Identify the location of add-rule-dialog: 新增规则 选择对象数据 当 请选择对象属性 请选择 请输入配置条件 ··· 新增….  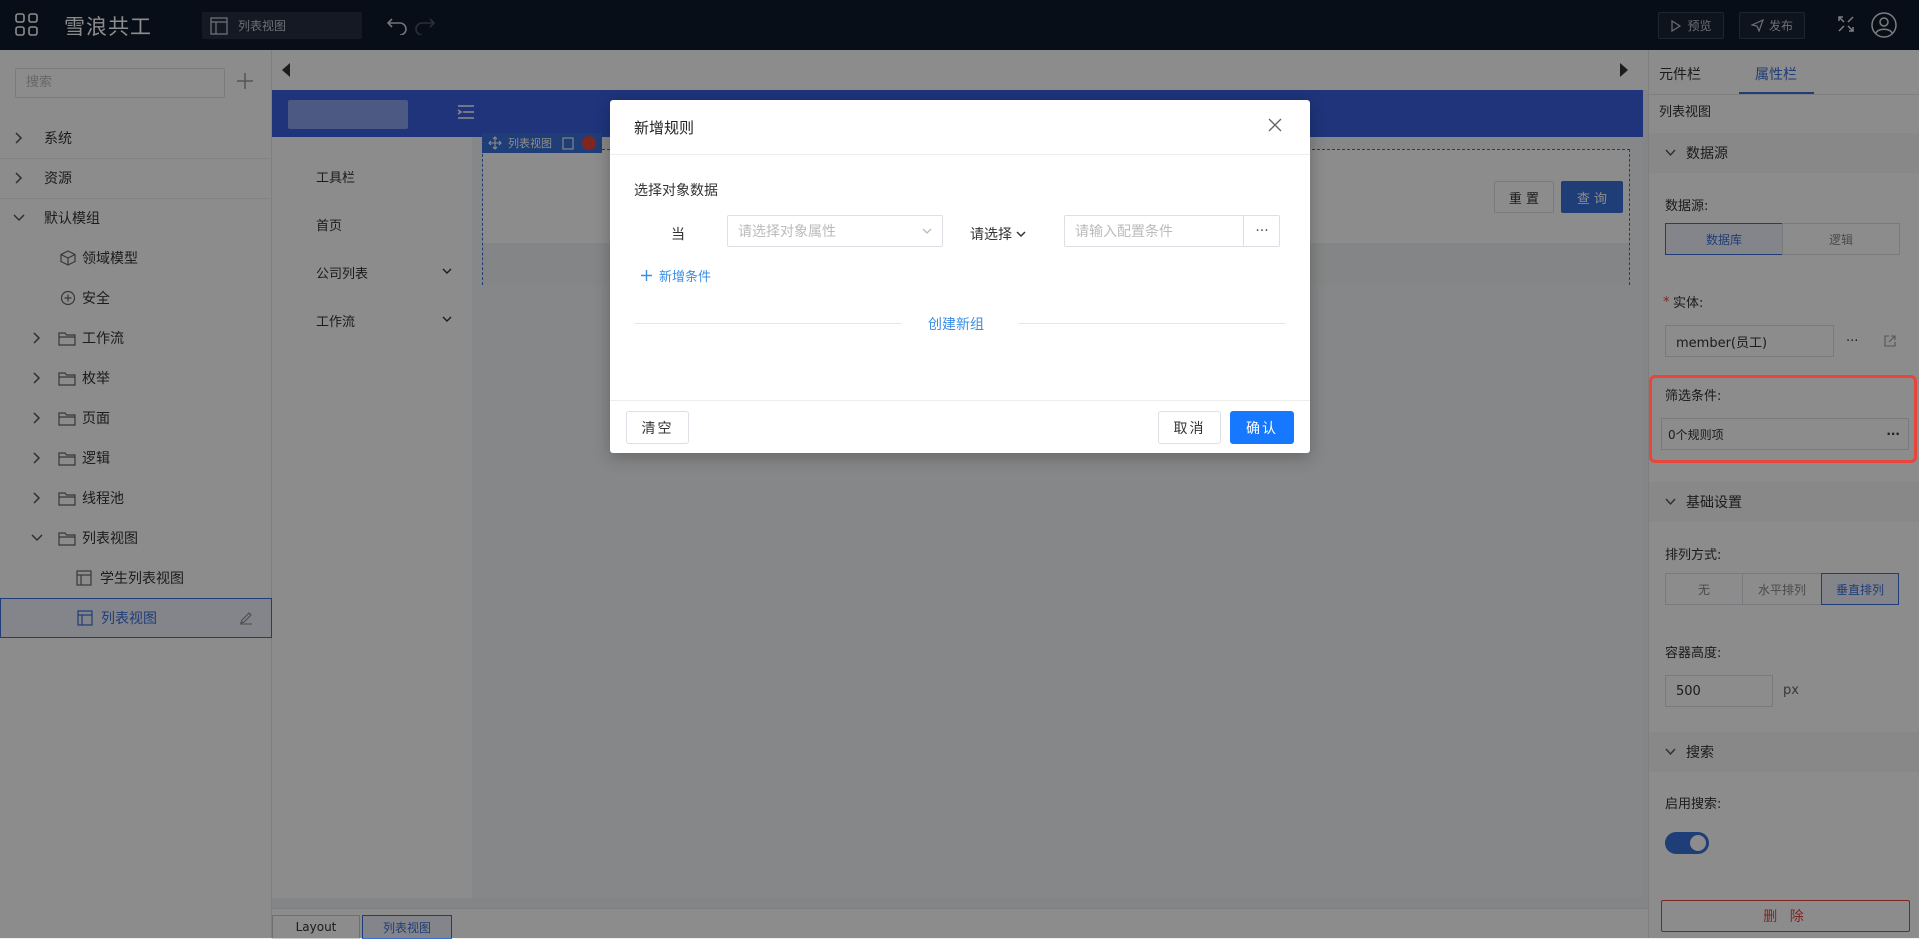
(960, 276).